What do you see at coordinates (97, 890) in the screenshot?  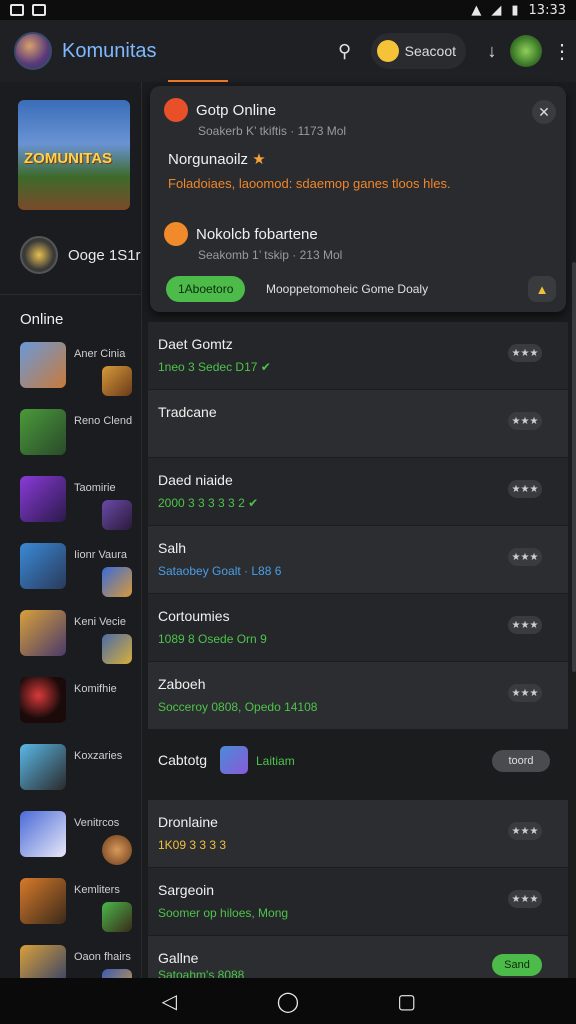 I see `item-label: Kemliters` at bounding box center [97, 890].